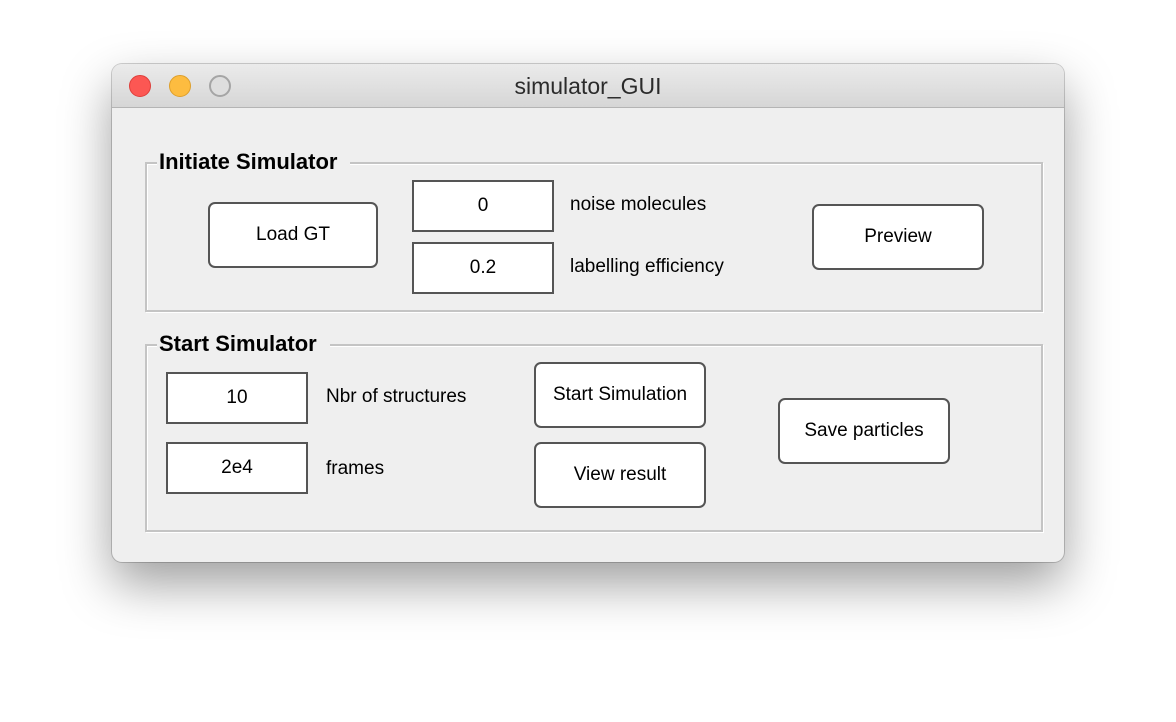 This screenshot has height=722, width=1176. I want to click on nbr-structures-input: 10, so click(237, 398).